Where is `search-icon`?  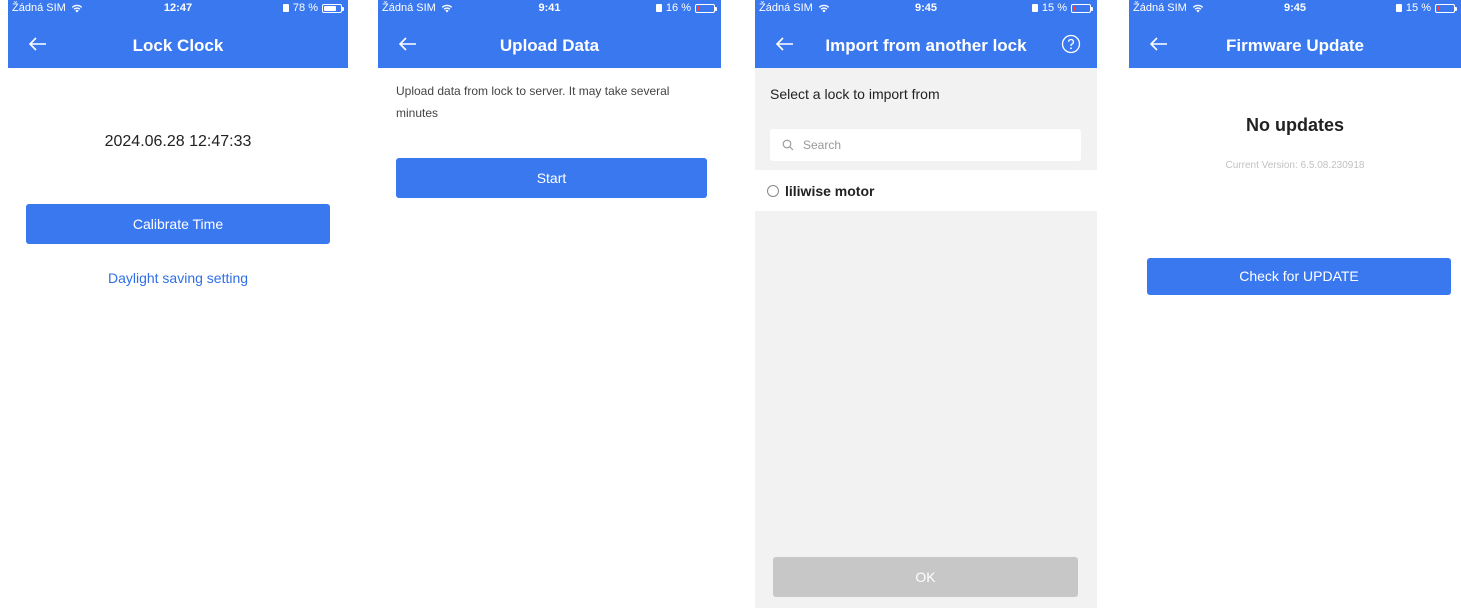 search-icon is located at coordinates (788, 145).